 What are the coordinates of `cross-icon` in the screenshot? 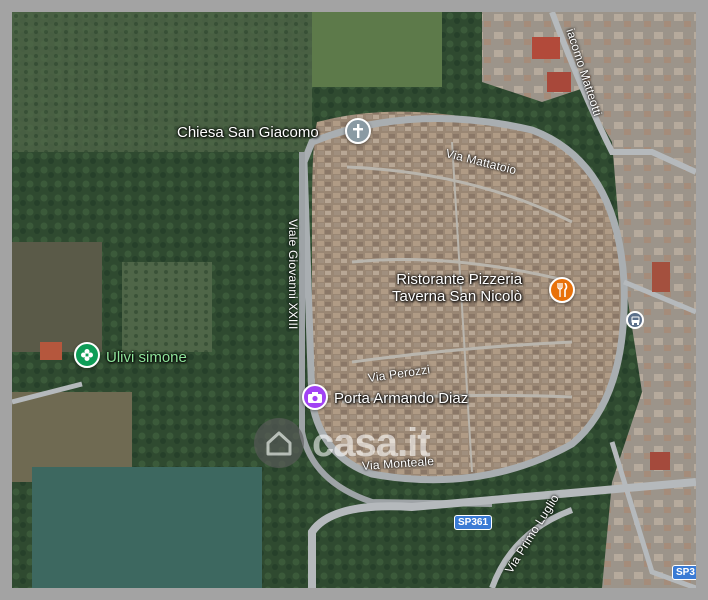 It's located at (358, 131).